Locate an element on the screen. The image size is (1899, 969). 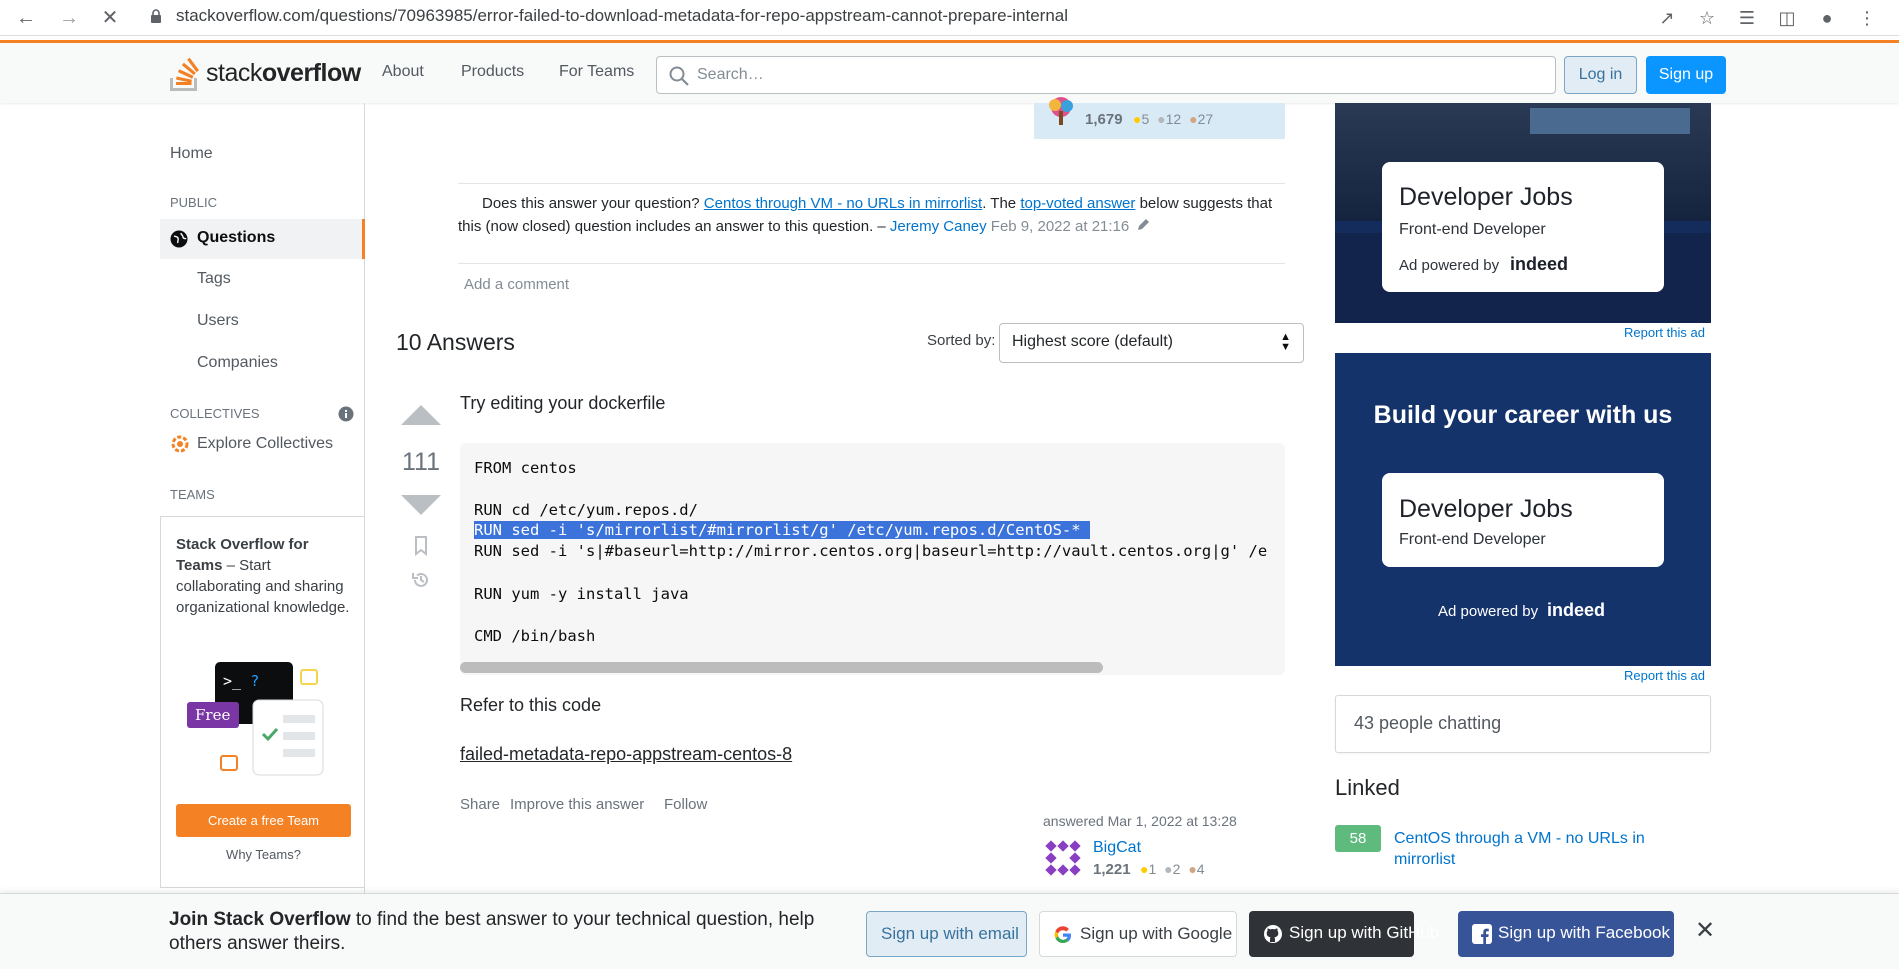
sidebar-item-questions: Questions is located at coordinates (262, 239).